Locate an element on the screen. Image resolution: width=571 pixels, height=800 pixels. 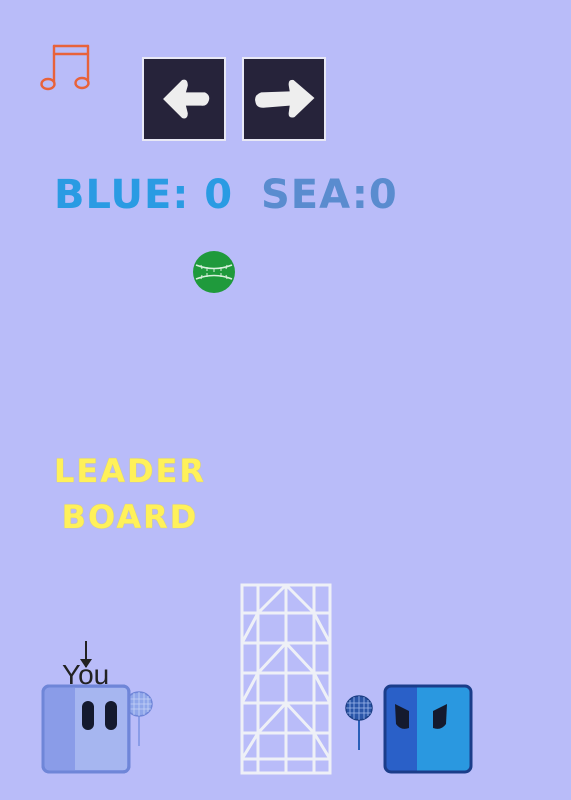
arrow-right-icon is located at coordinates (285, 98).